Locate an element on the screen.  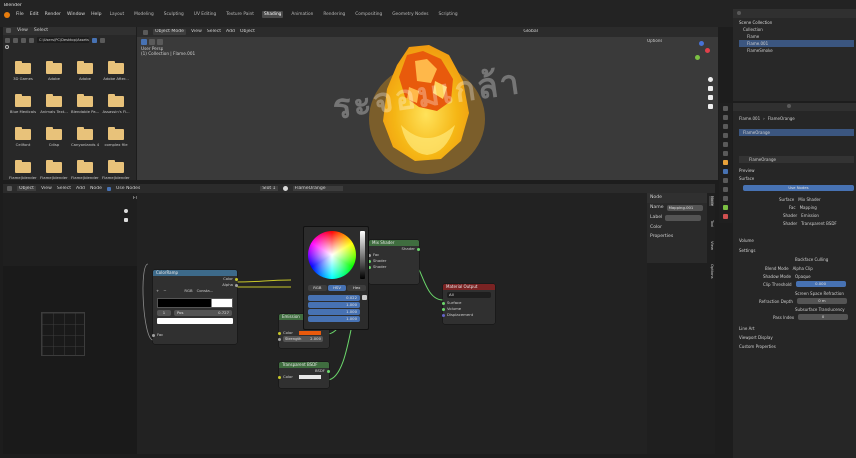
pass-value: 0 is located at coordinates (823, 317).